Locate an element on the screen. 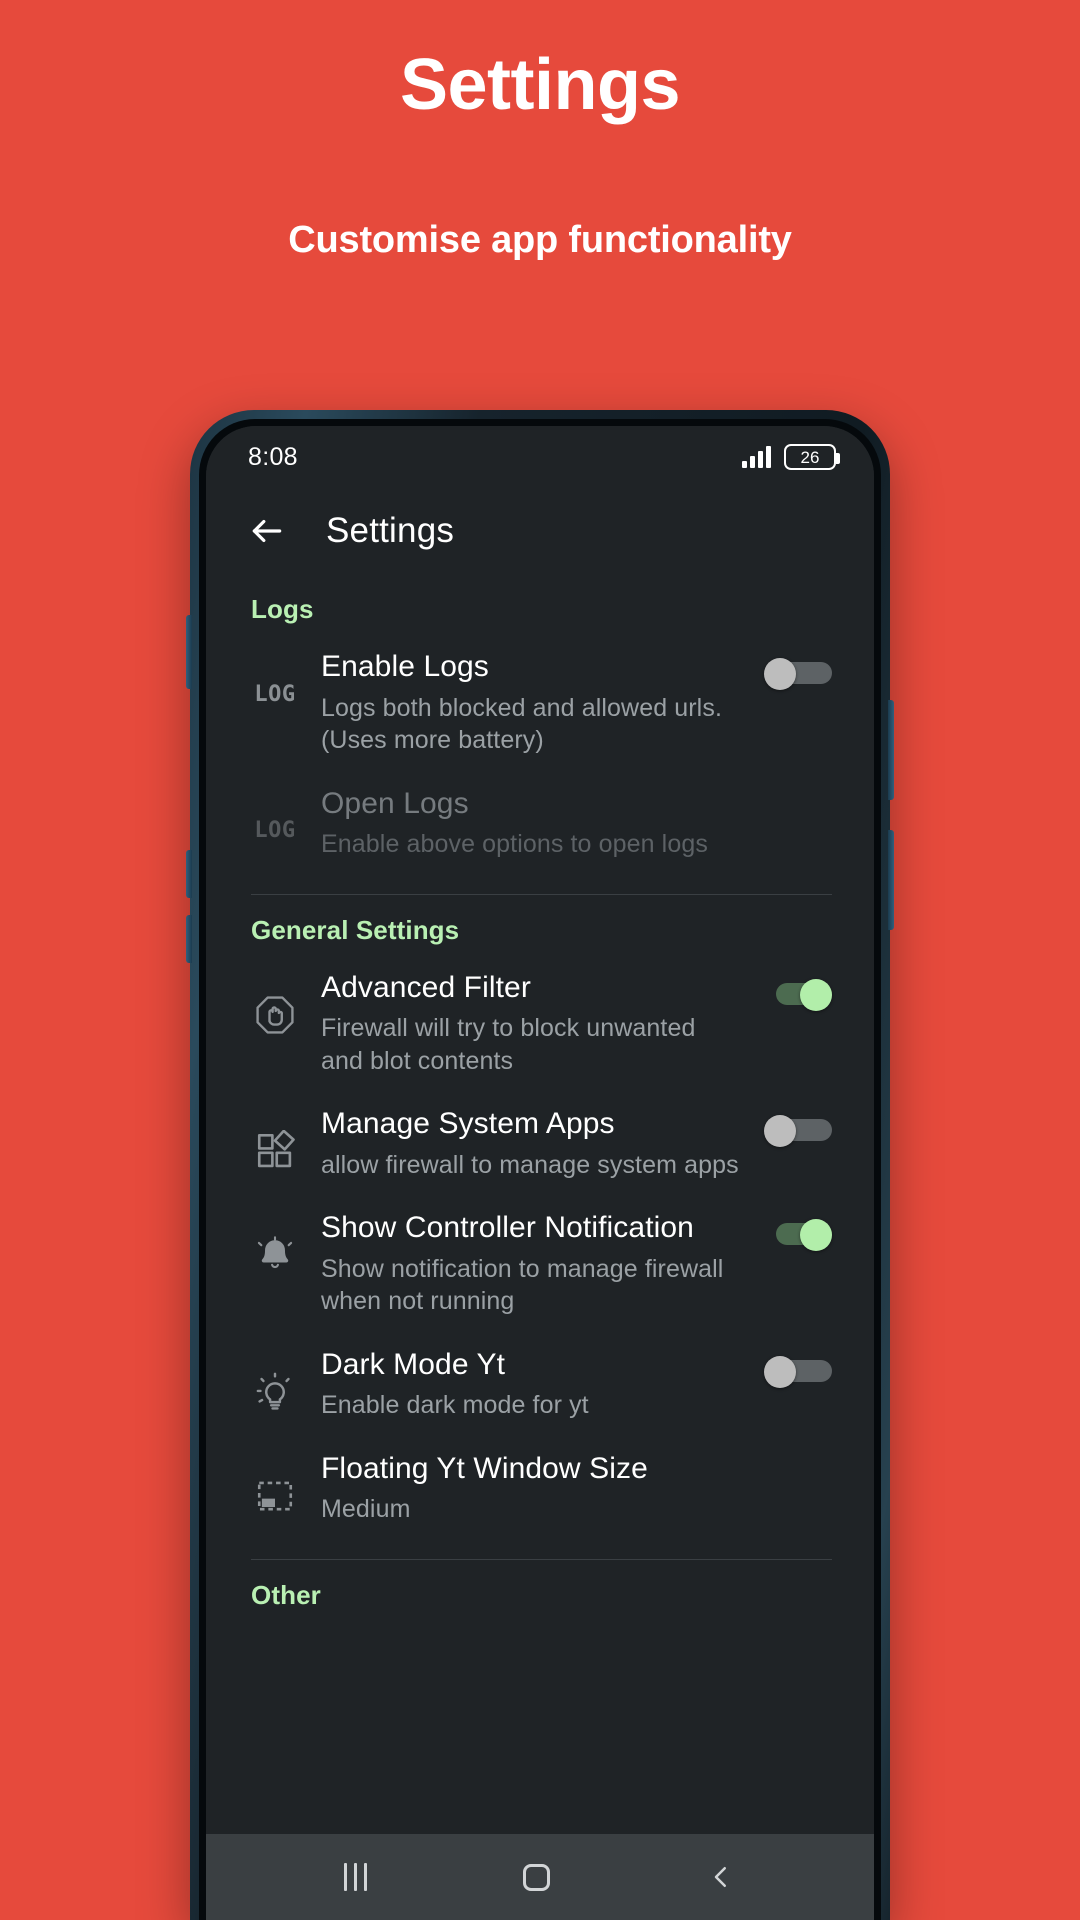 The width and height of the screenshot is (1080, 1920). system-apps-grid-icon is located at coordinates (275, 1151).